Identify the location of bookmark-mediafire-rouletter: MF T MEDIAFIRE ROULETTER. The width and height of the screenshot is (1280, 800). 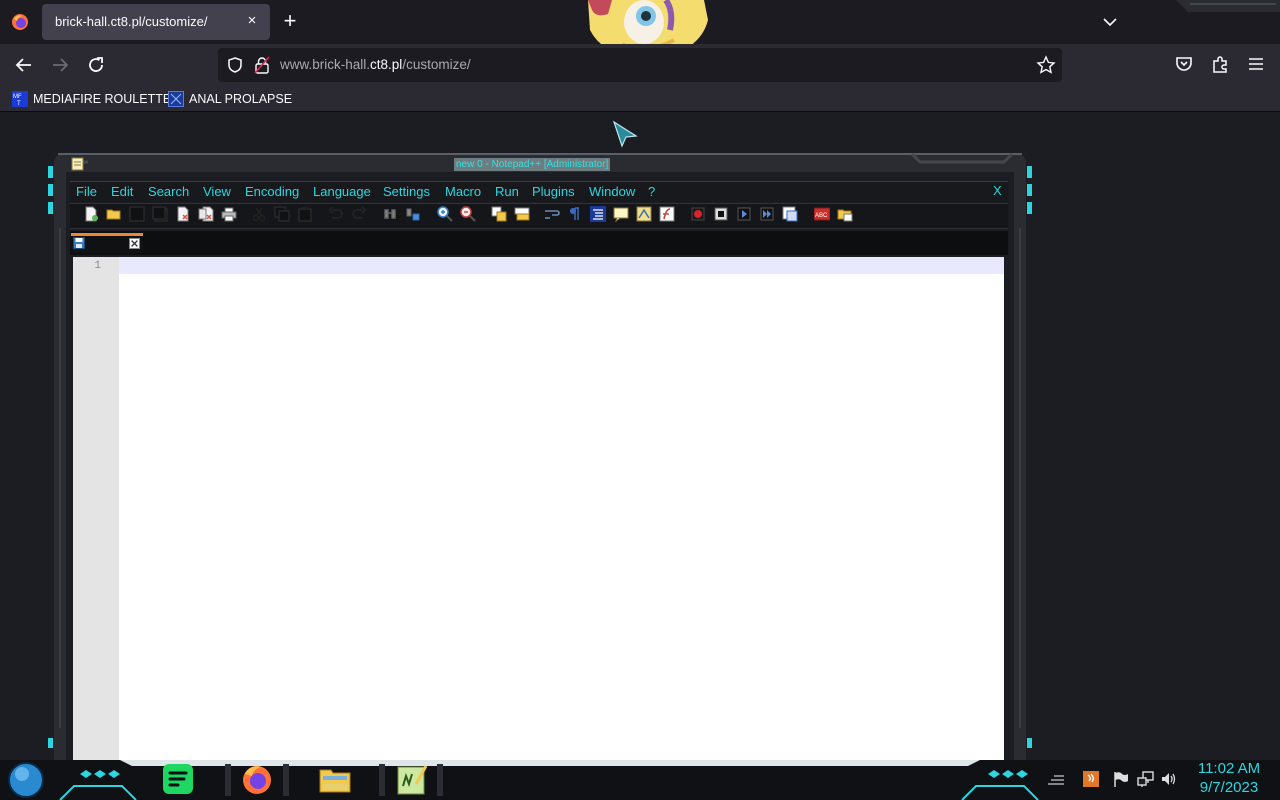
(96, 99).